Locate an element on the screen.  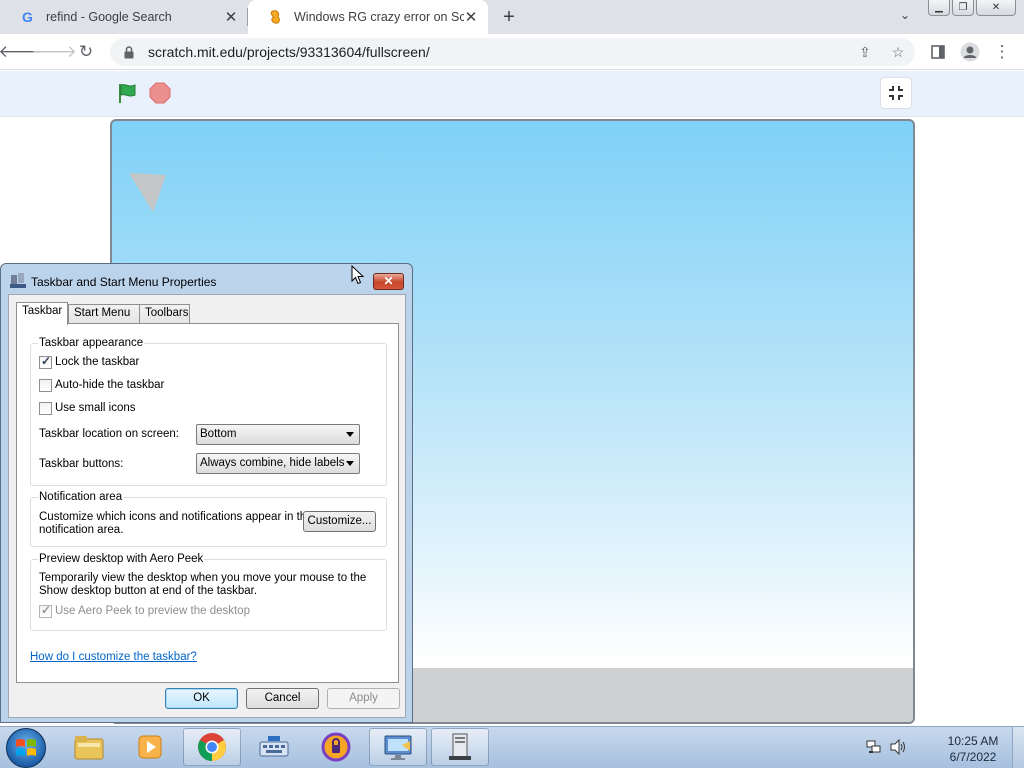
server-icon is located at coordinates (460, 746).